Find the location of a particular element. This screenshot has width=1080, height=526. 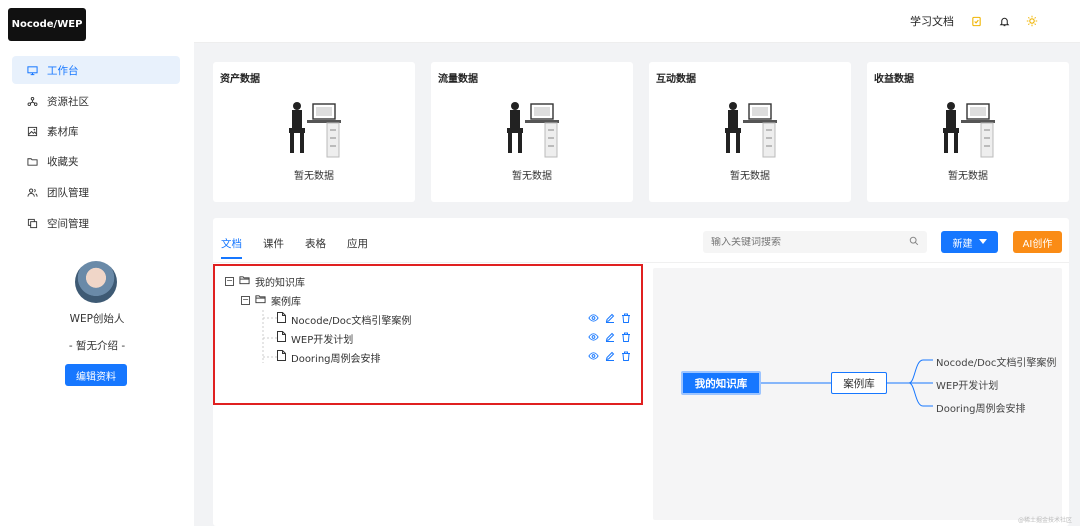

image-icon is located at coordinates (32, 131).